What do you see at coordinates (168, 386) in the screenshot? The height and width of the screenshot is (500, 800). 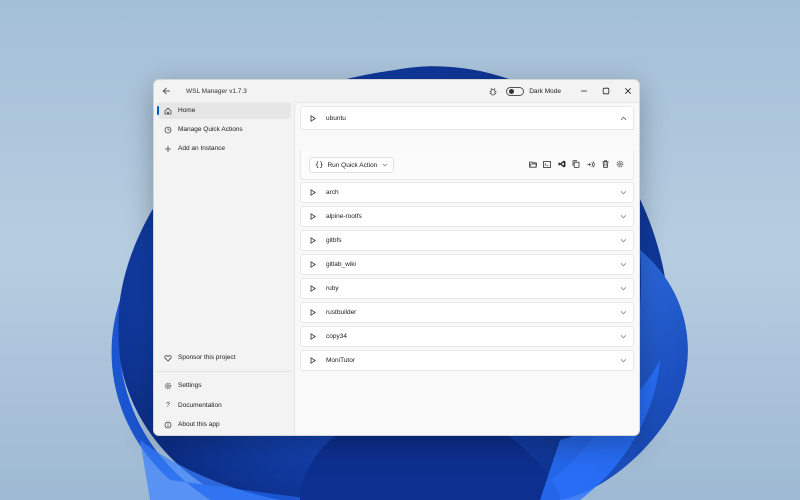 I see `gear-icon` at bounding box center [168, 386].